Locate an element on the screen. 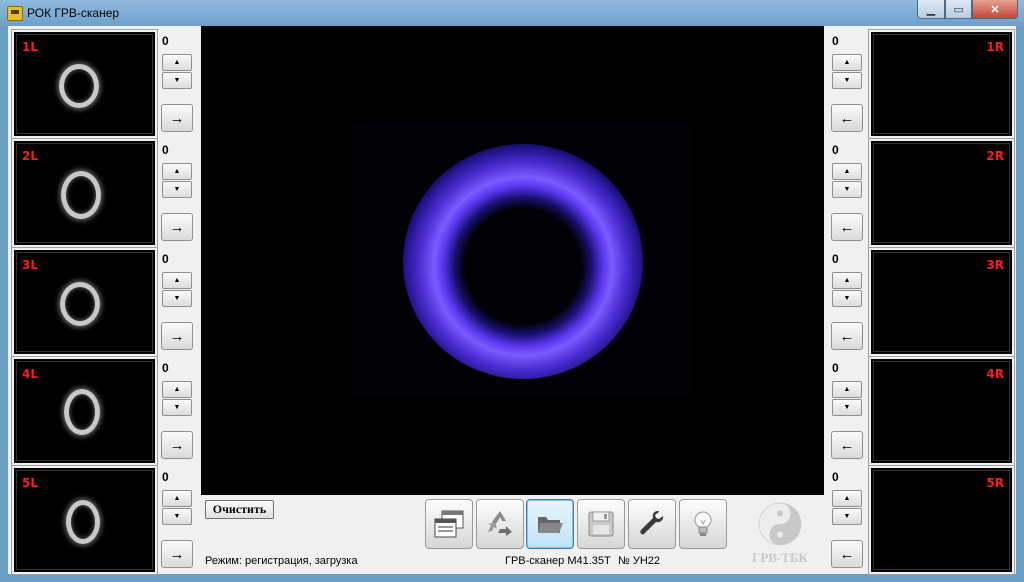  finger-panel-3r: 3R is located at coordinates (941, 302).